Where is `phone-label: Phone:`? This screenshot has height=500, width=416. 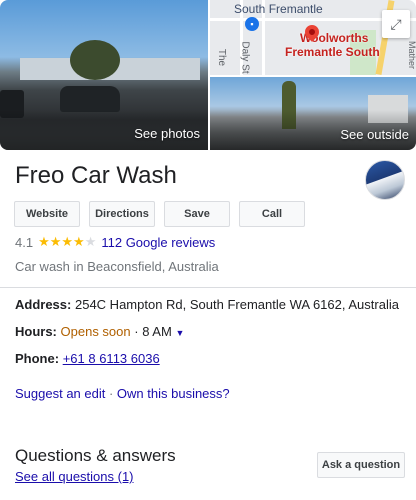
phone-label: Phone: is located at coordinates (37, 358).